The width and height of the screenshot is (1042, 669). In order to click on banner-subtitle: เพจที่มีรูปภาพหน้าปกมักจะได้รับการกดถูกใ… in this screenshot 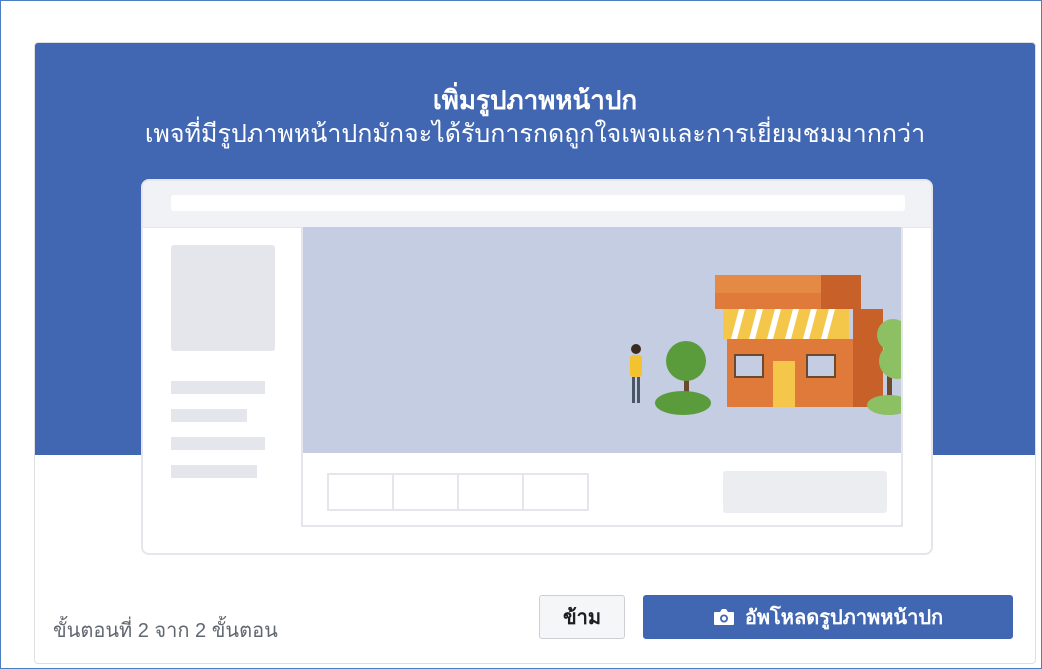, I will do `click(535, 134)`.